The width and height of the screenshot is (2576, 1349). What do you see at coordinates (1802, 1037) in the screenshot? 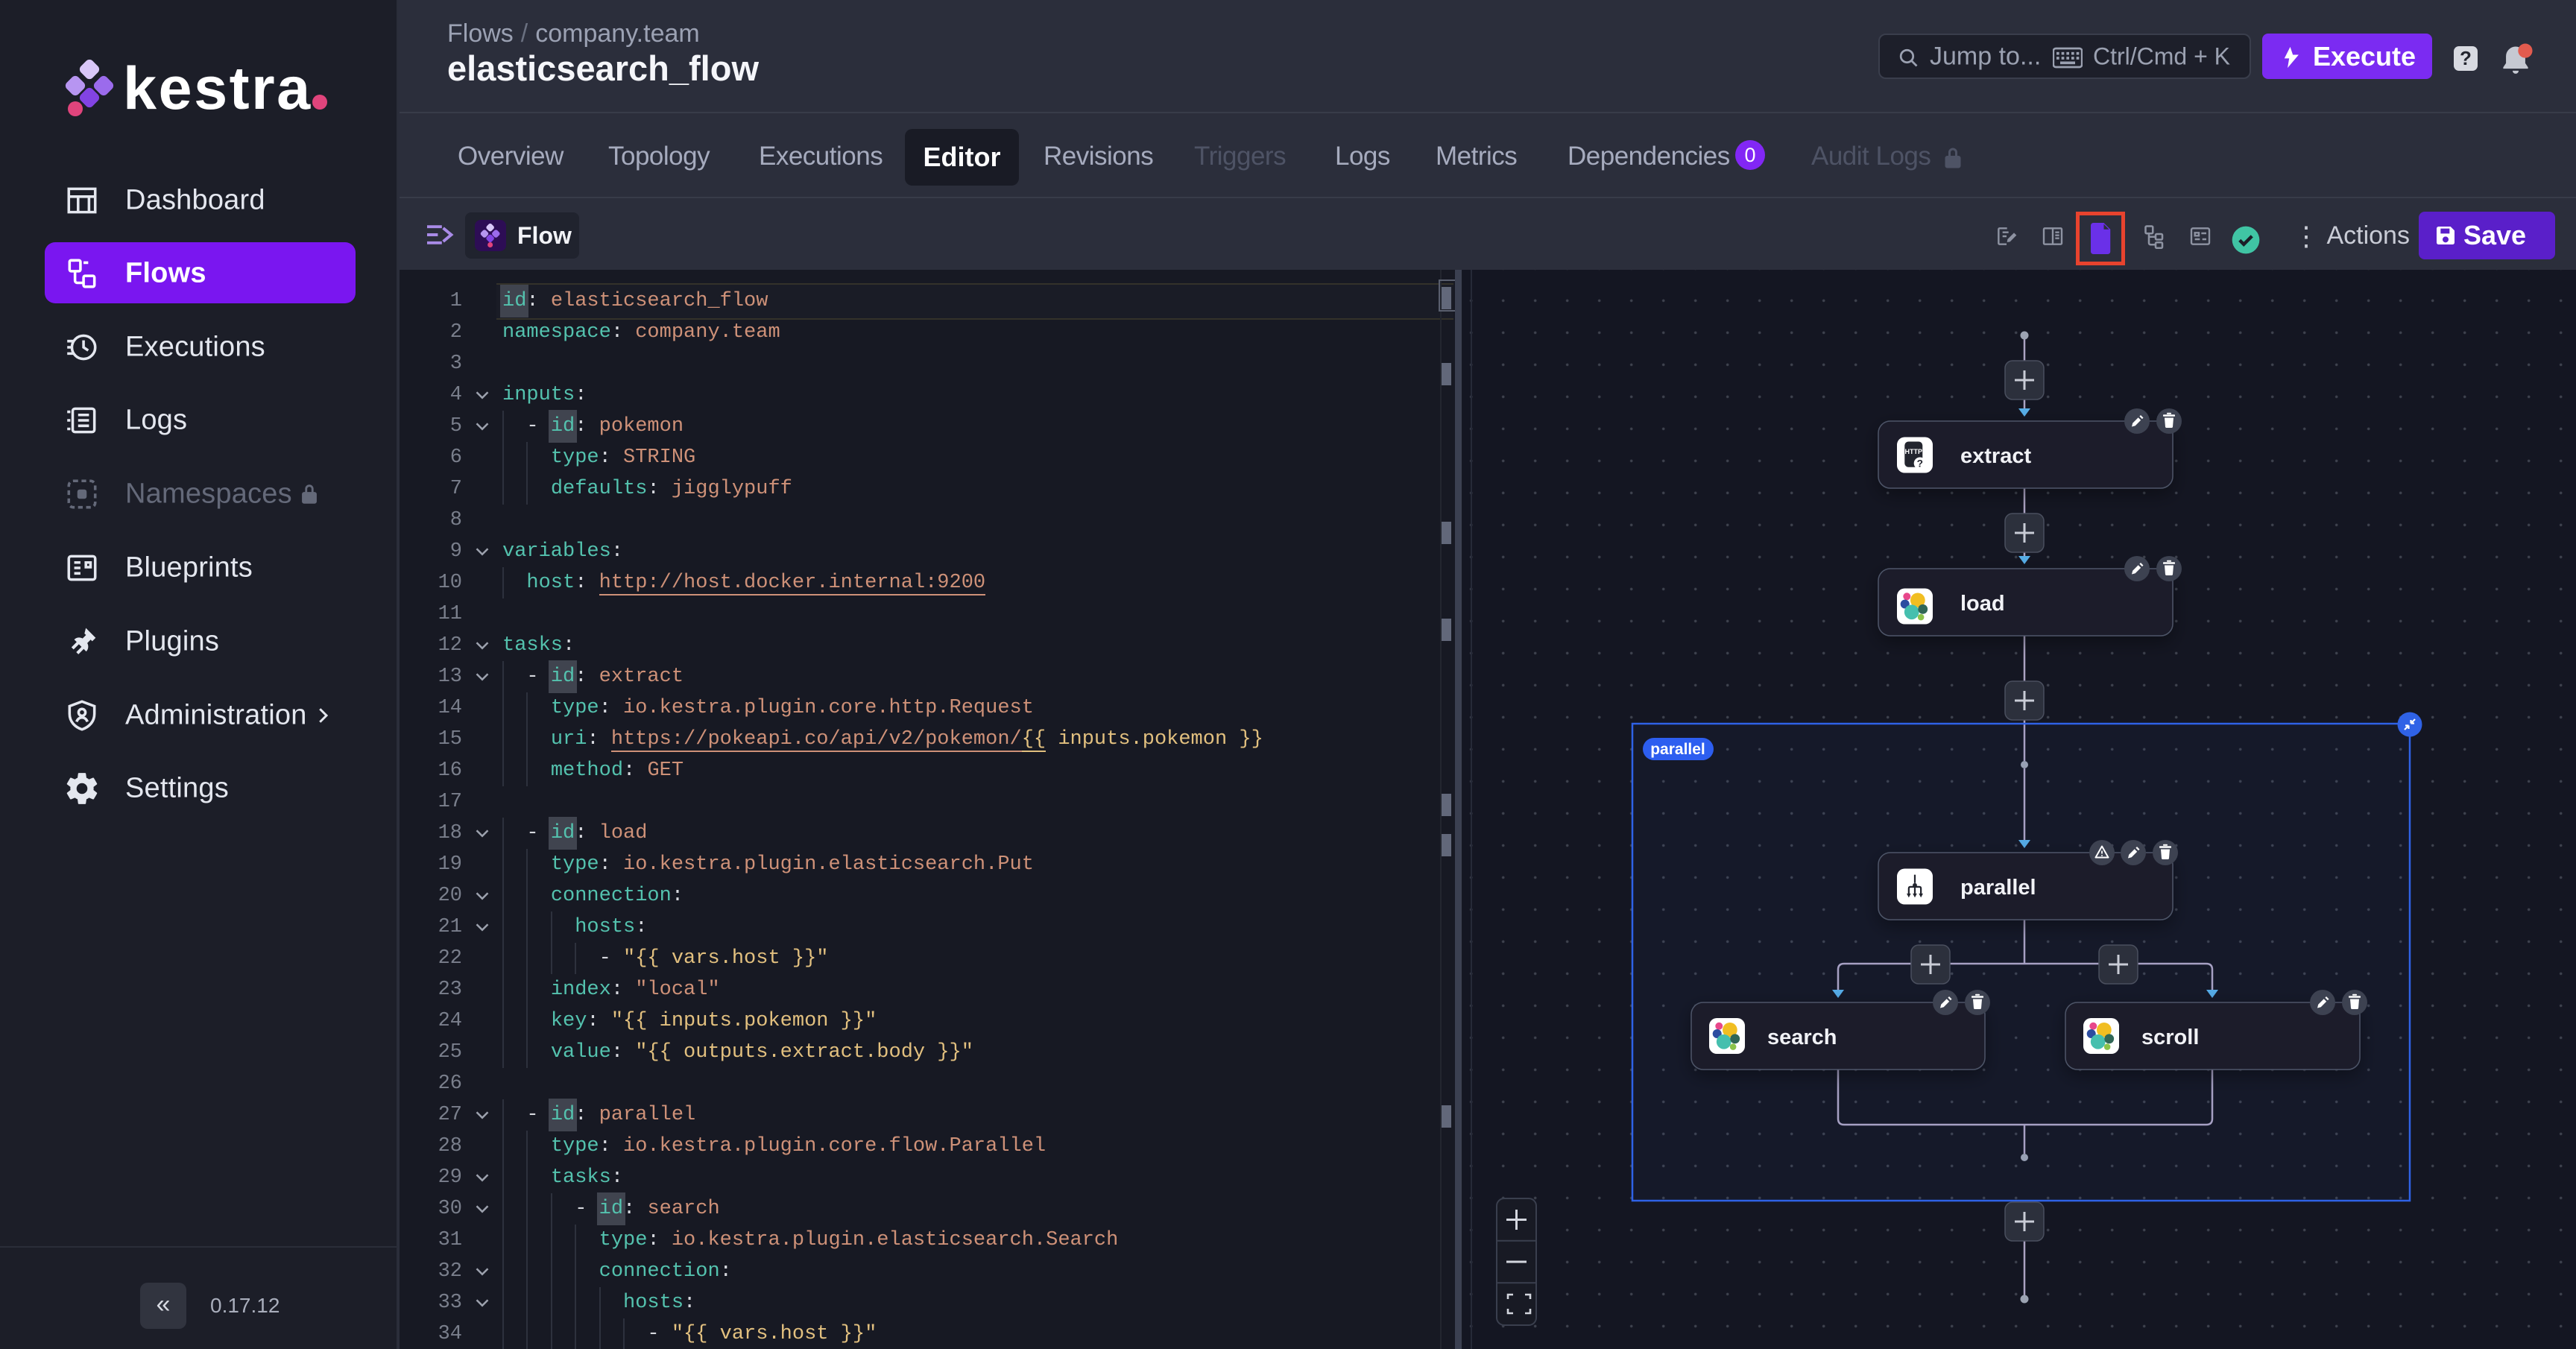
I see `svg-text: search` at bounding box center [1802, 1037].